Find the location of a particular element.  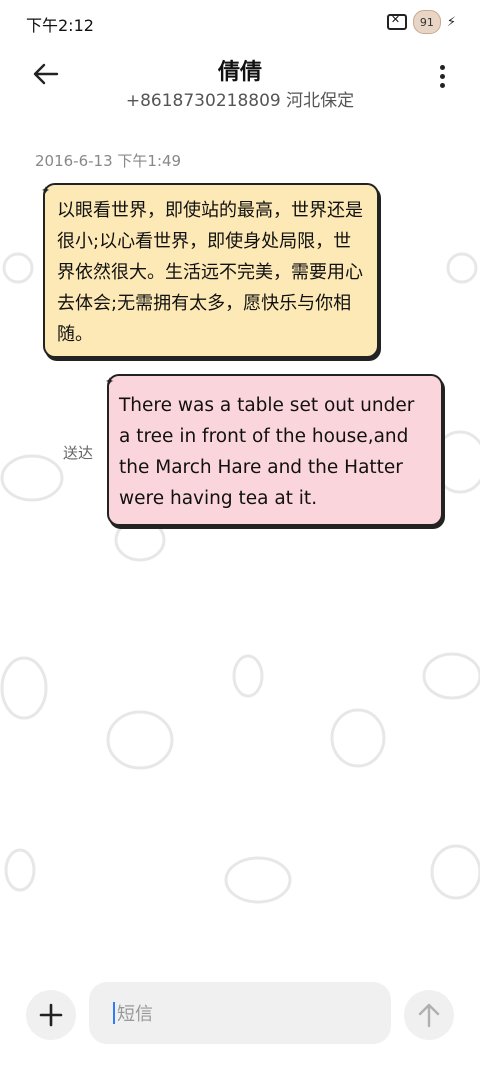

send-button is located at coordinates (429, 1015).